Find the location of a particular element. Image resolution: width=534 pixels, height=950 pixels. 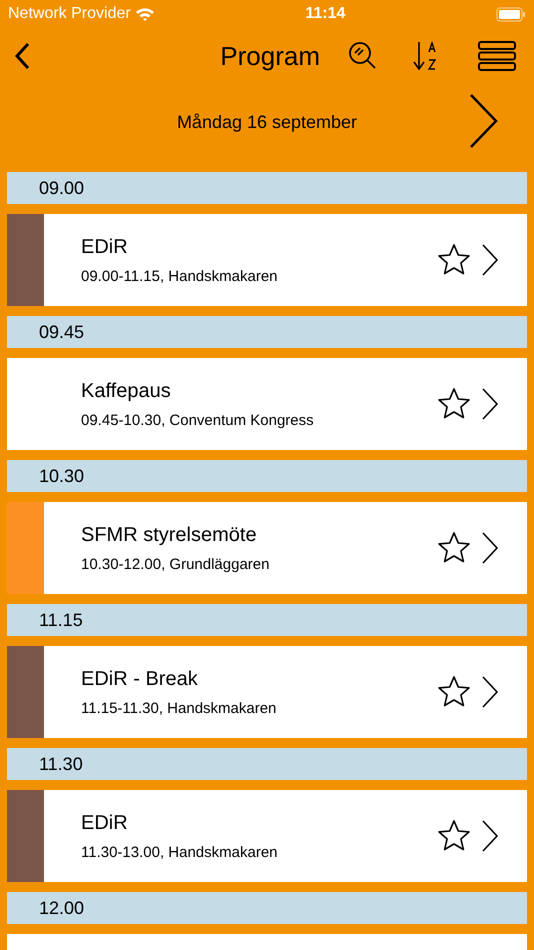

carrier-name: Network Provider is located at coordinates (69, 14).